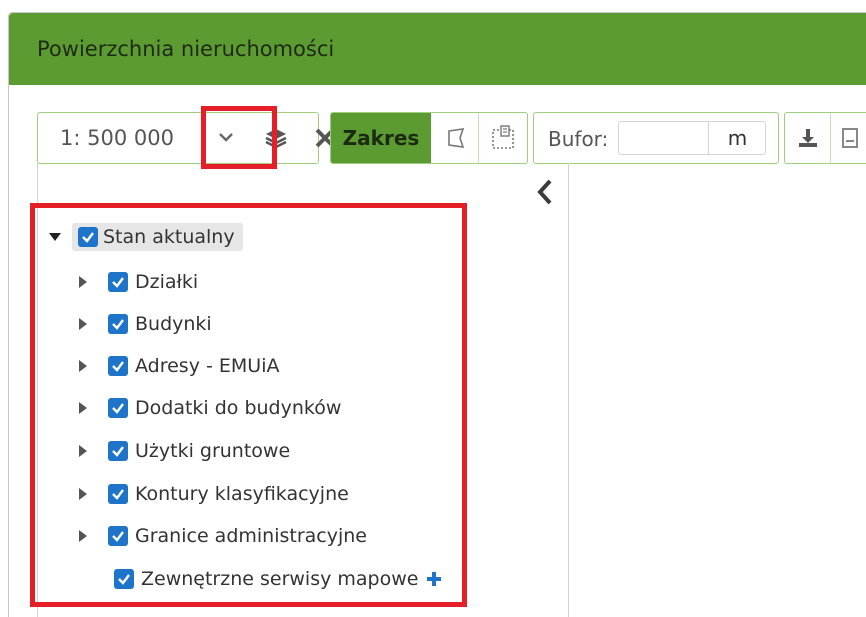 This screenshot has width=866, height=617. I want to click on polygon-select-button, so click(456, 138).